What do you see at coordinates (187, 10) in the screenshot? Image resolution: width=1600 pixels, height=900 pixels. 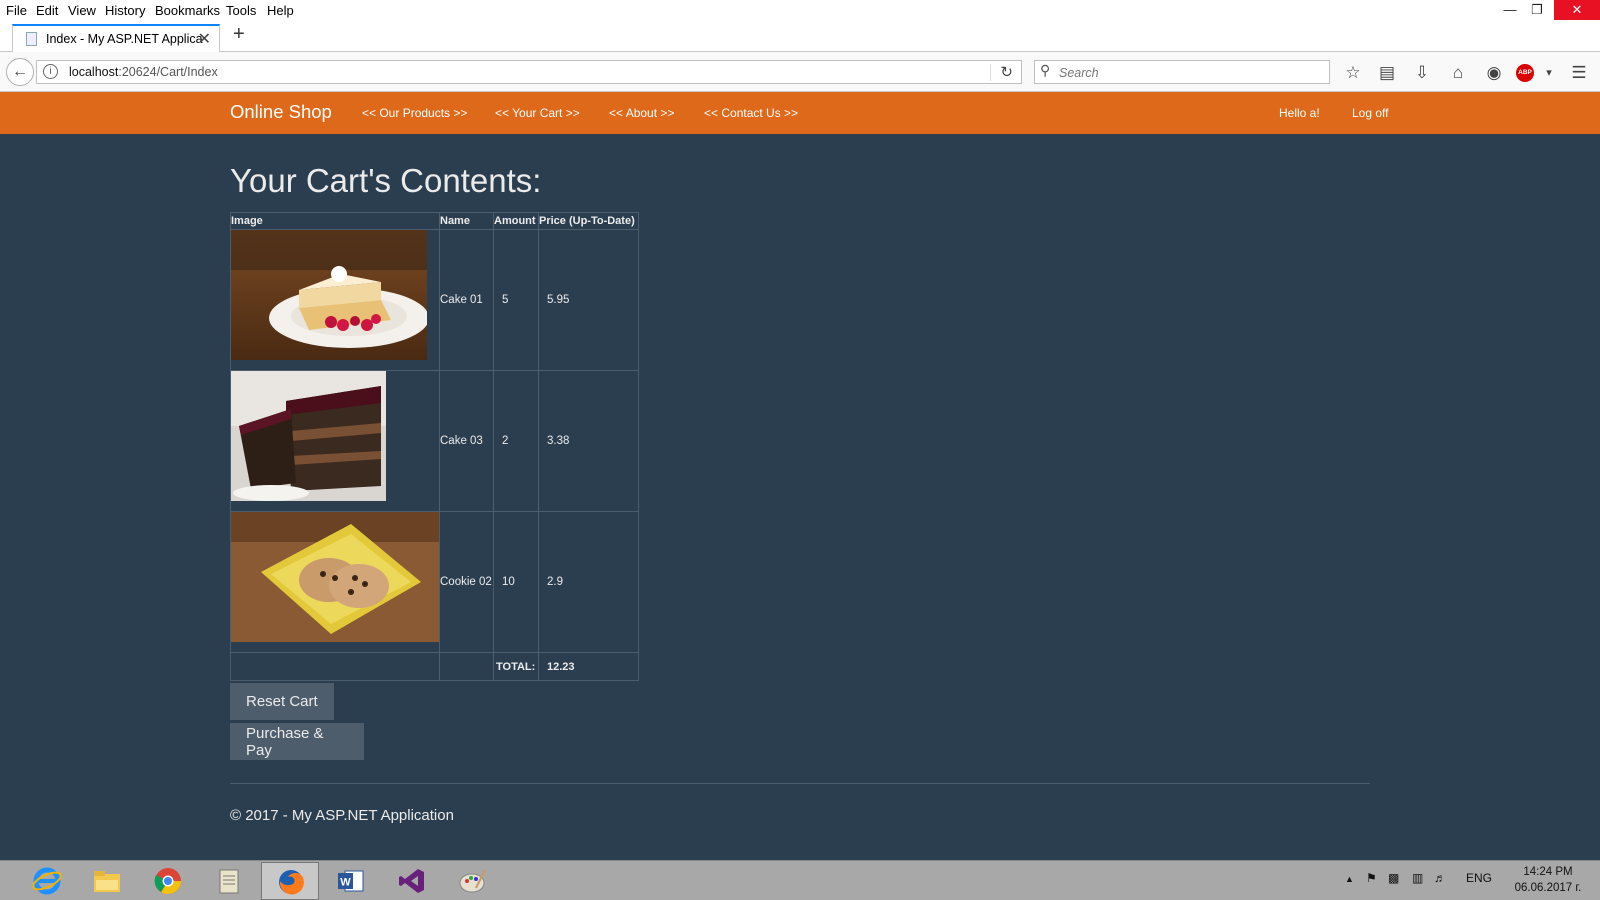 I see `menu-bookmarks: Bookmarks` at bounding box center [187, 10].